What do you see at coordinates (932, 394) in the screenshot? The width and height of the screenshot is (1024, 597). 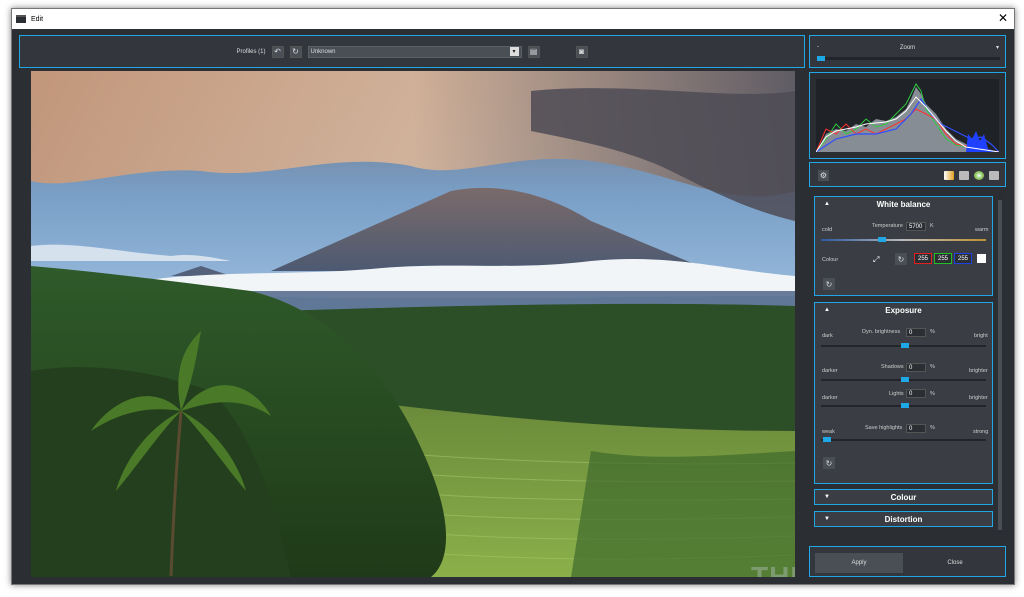 I see `lights-unit: %` at bounding box center [932, 394].